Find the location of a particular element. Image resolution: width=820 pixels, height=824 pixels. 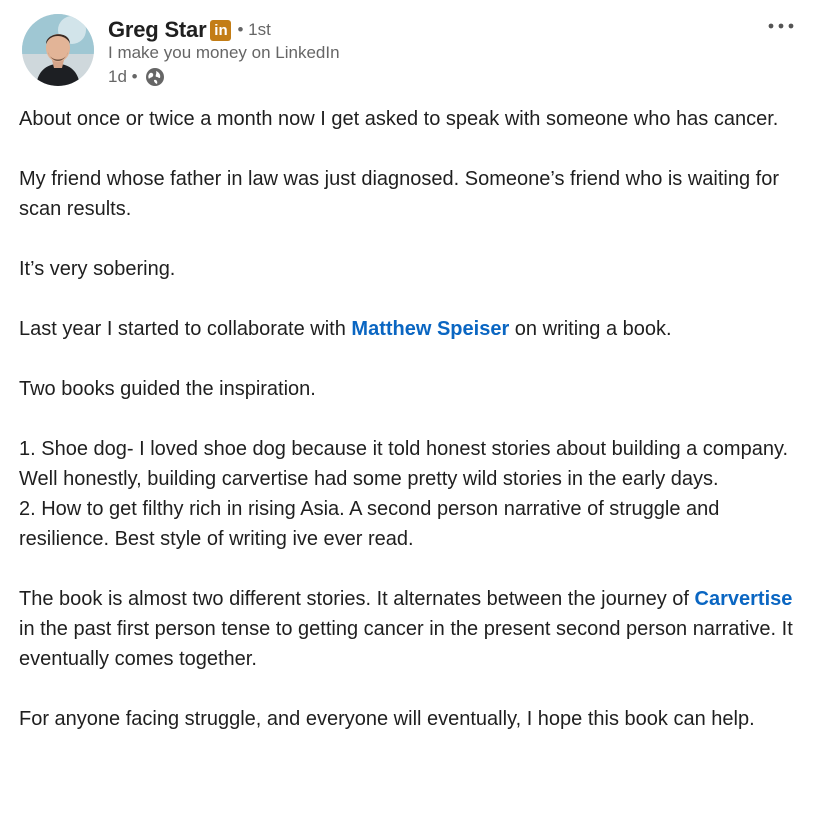

globe-icon is located at coordinates (155, 77).